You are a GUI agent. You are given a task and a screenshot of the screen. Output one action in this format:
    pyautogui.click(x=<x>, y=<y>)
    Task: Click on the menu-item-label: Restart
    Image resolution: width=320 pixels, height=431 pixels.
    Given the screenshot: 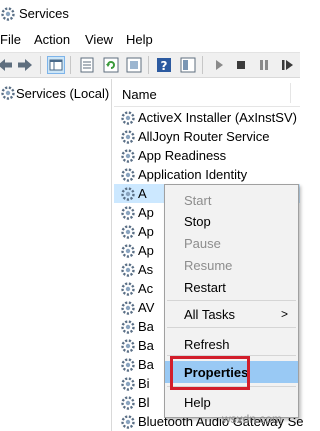 What is the action you would take?
    pyautogui.click(x=205, y=287)
    